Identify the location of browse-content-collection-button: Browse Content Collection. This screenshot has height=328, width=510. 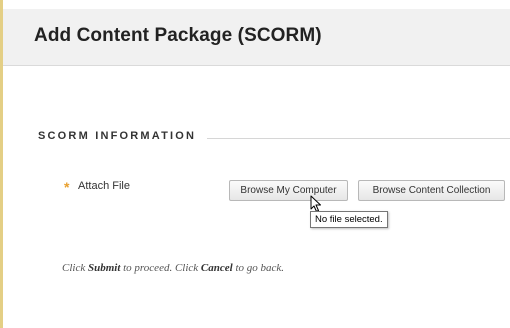
(431, 190).